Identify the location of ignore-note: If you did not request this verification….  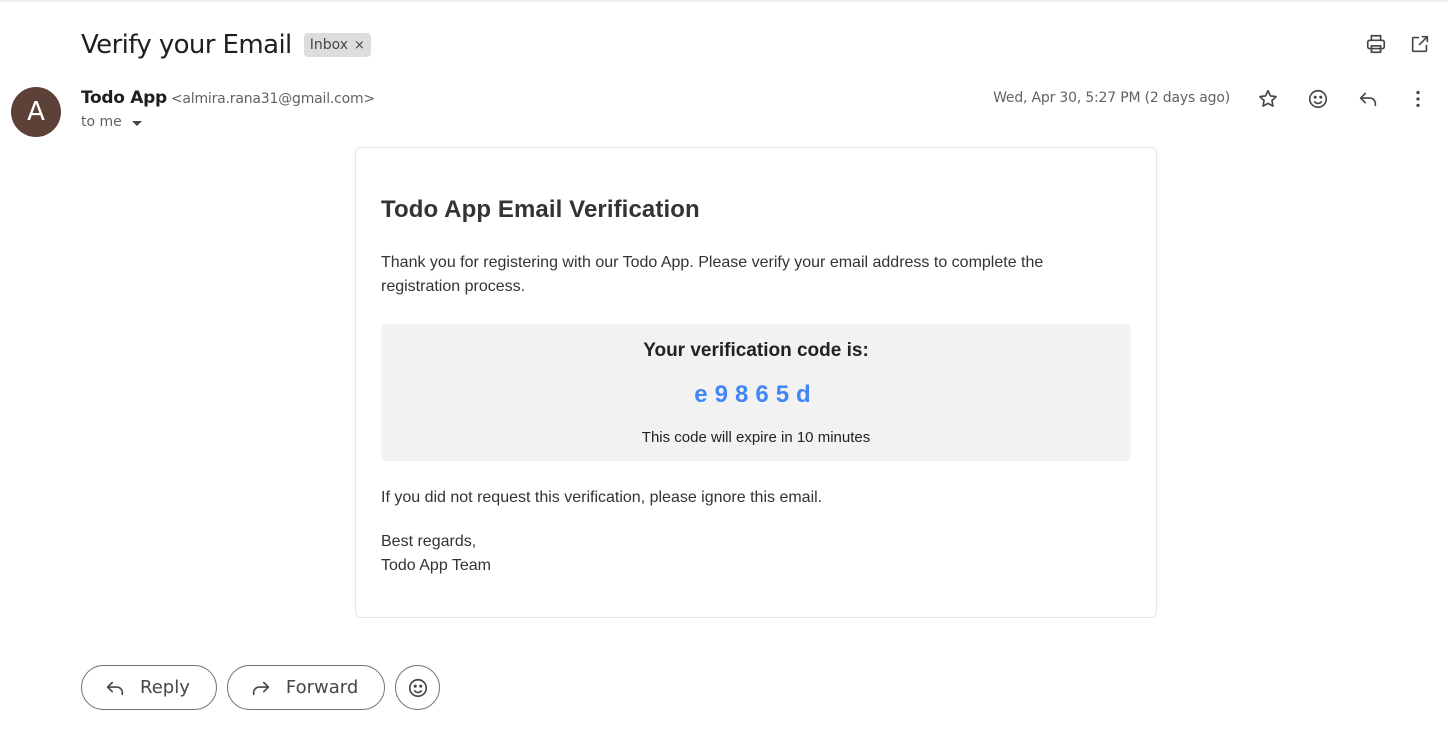
(602, 497).